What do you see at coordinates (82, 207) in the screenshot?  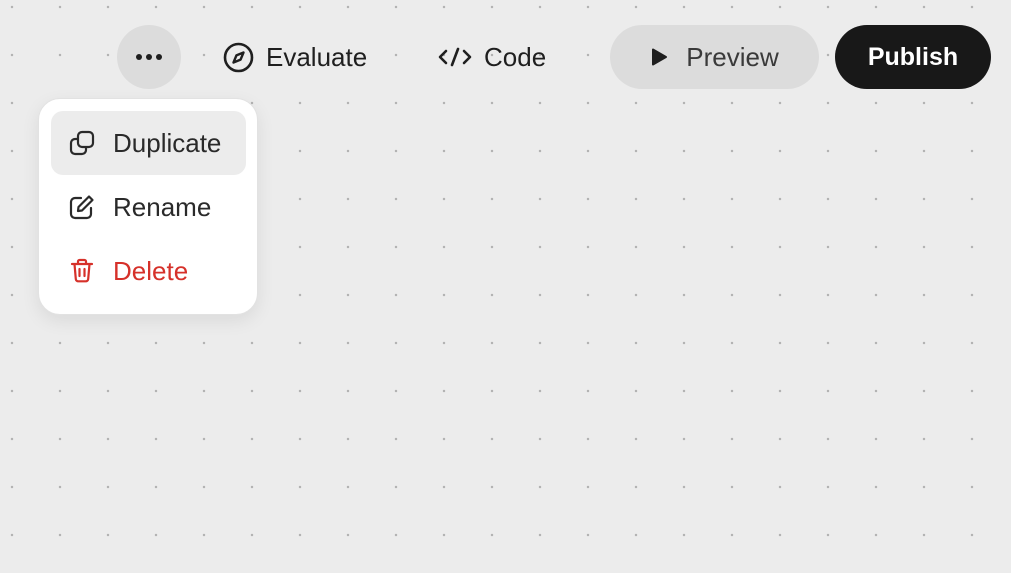 I see `edit-icon` at bounding box center [82, 207].